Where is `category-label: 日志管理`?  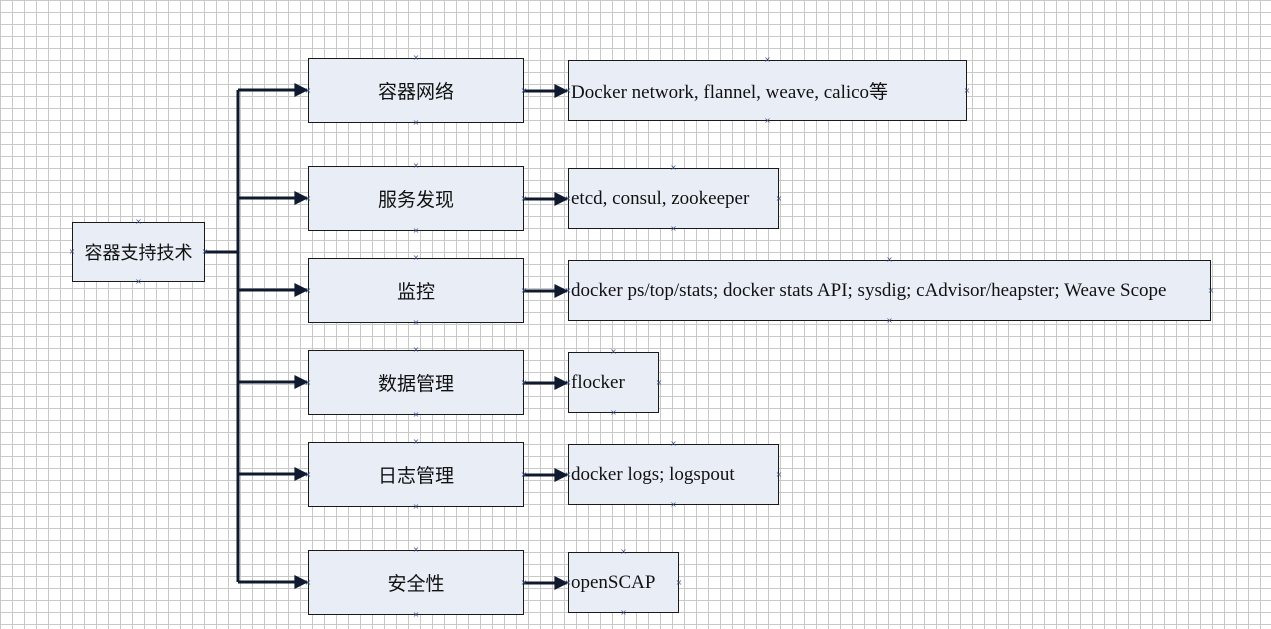 category-label: 日志管理 is located at coordinates (415, 476).